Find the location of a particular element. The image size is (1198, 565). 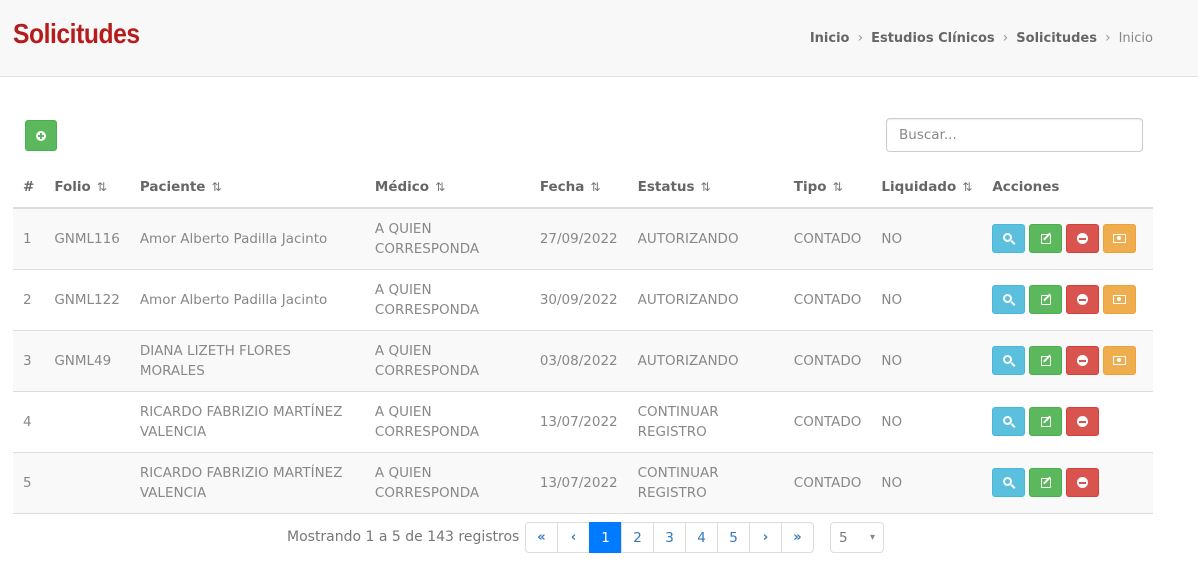

cell-fecha: 03/08/2022 is located at coordinates (578, 360).